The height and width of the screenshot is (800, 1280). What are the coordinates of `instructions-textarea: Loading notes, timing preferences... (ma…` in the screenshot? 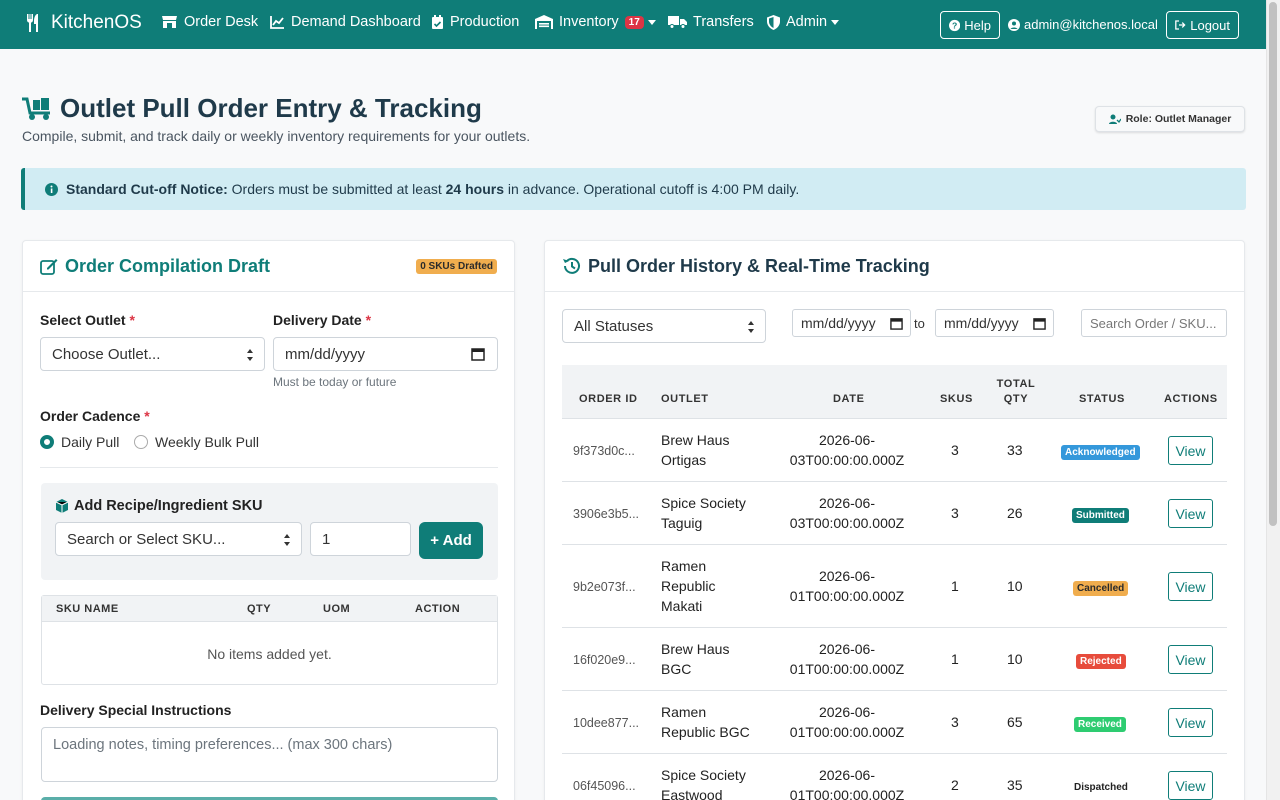 It's located at (269, 754).